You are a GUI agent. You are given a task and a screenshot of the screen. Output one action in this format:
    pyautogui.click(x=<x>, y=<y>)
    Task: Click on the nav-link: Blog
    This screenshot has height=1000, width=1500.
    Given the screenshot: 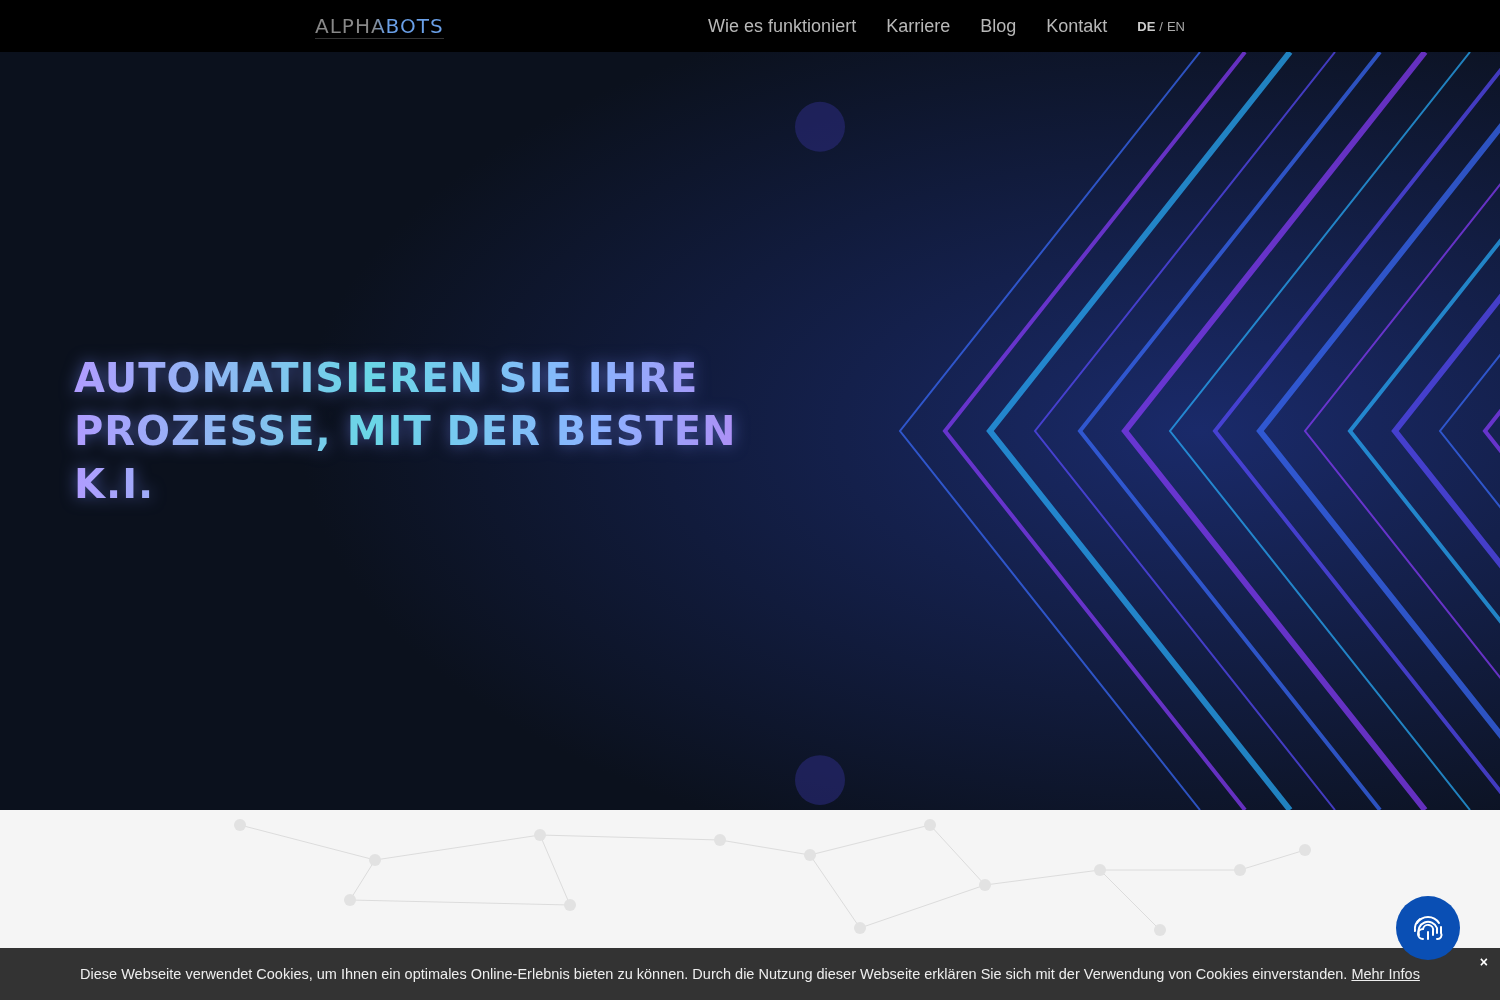 What is the action you would take?
    pyautogui.click(x=998, y=26)
    